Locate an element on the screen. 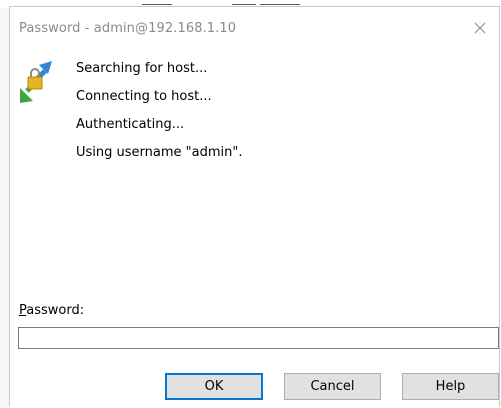  host-connection-icon is located at coordinates (35, 82).